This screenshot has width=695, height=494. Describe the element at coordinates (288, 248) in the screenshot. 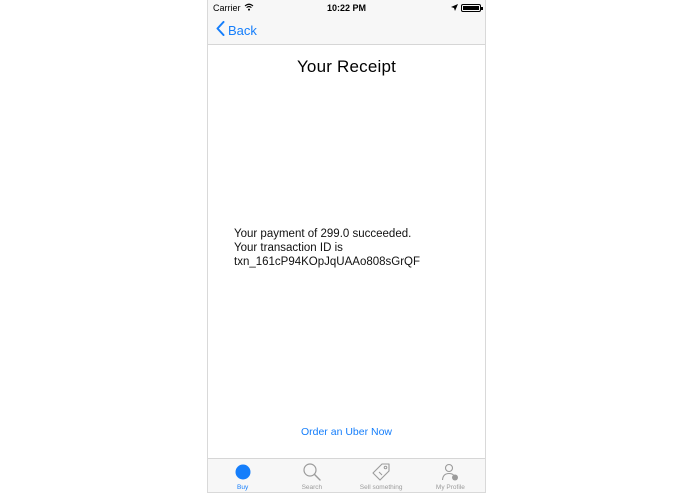

I see `transaction-id-label: Your transaction ID is` at that location.